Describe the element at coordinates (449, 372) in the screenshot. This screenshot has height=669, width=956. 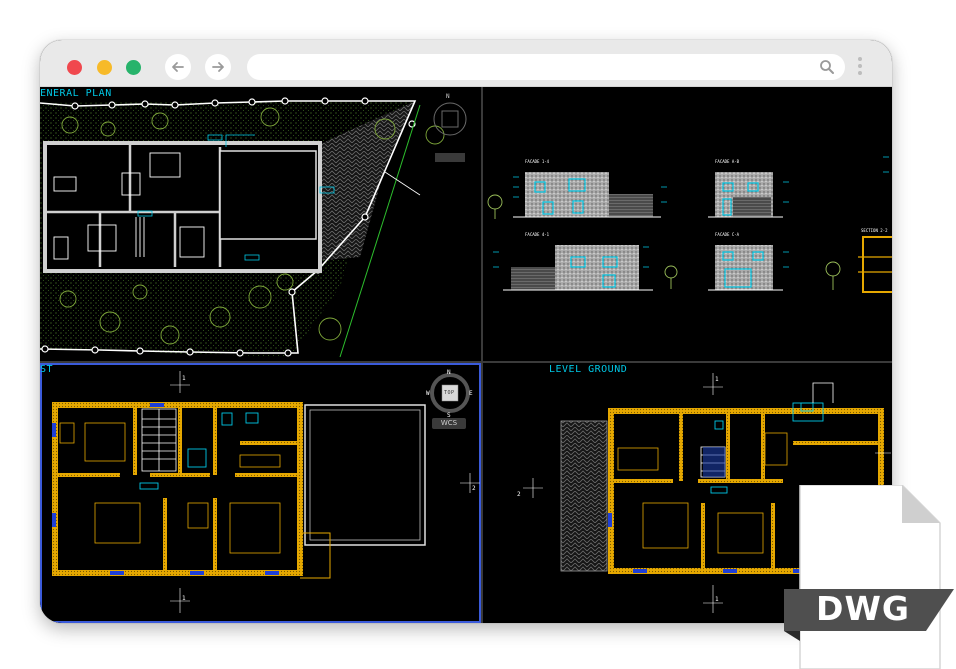
I see `viewcube-n-label: N` at that location.